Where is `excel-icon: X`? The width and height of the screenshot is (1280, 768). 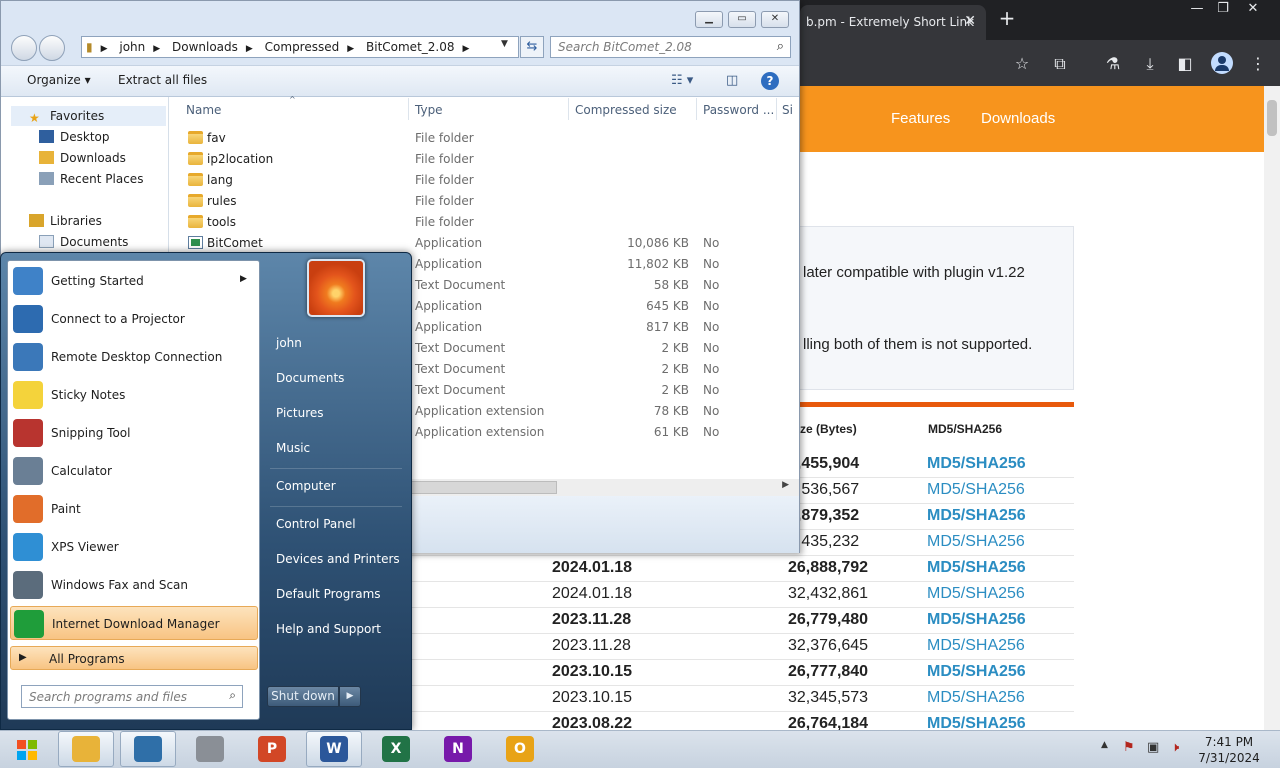
excel-icon: X is located at coordinates (396, 749).